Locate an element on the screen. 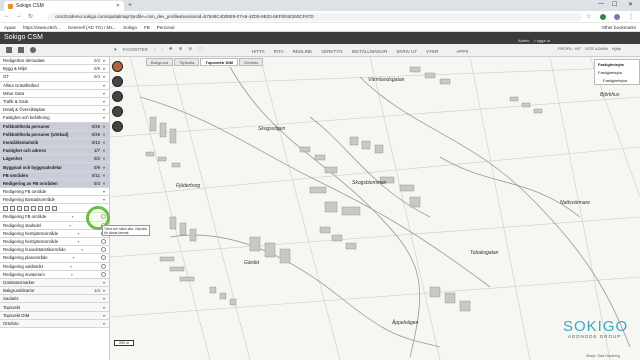 This screenshot has width=640, height=360. pan-icon: ✥ is located at coordinates (171, 49).